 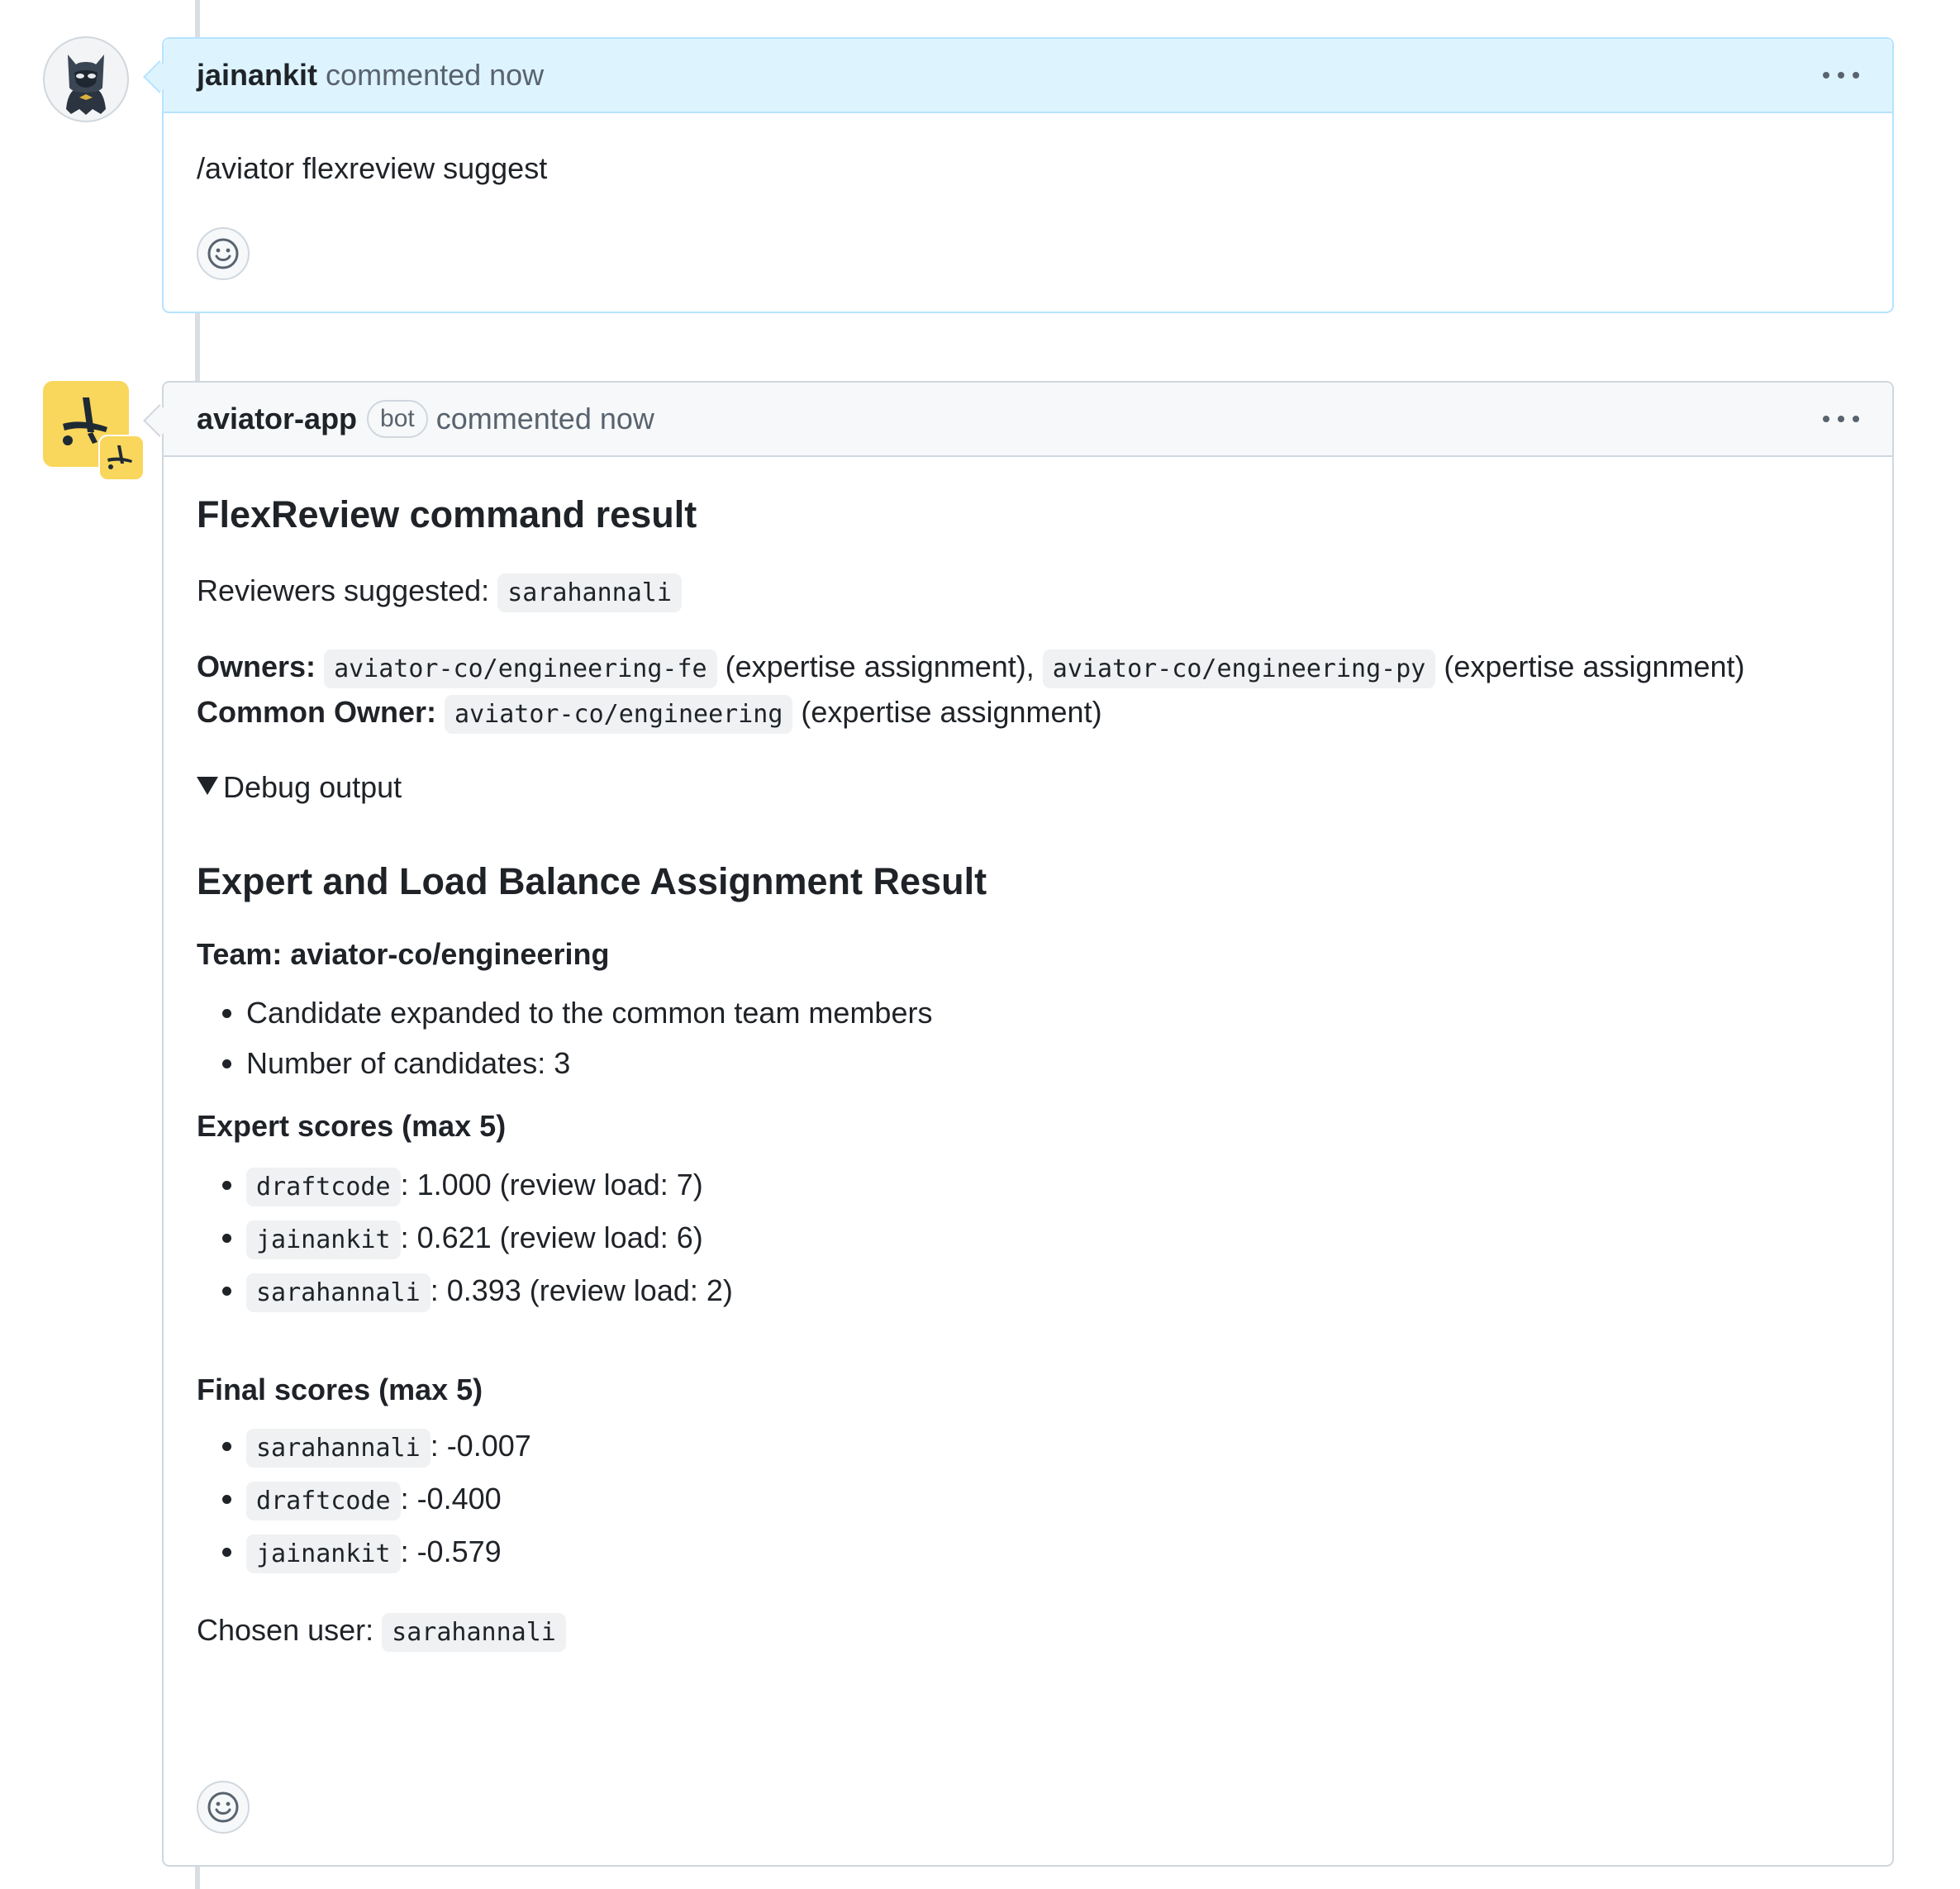 I want to click on batman-avatar-icon, so click(x=86, y=79).